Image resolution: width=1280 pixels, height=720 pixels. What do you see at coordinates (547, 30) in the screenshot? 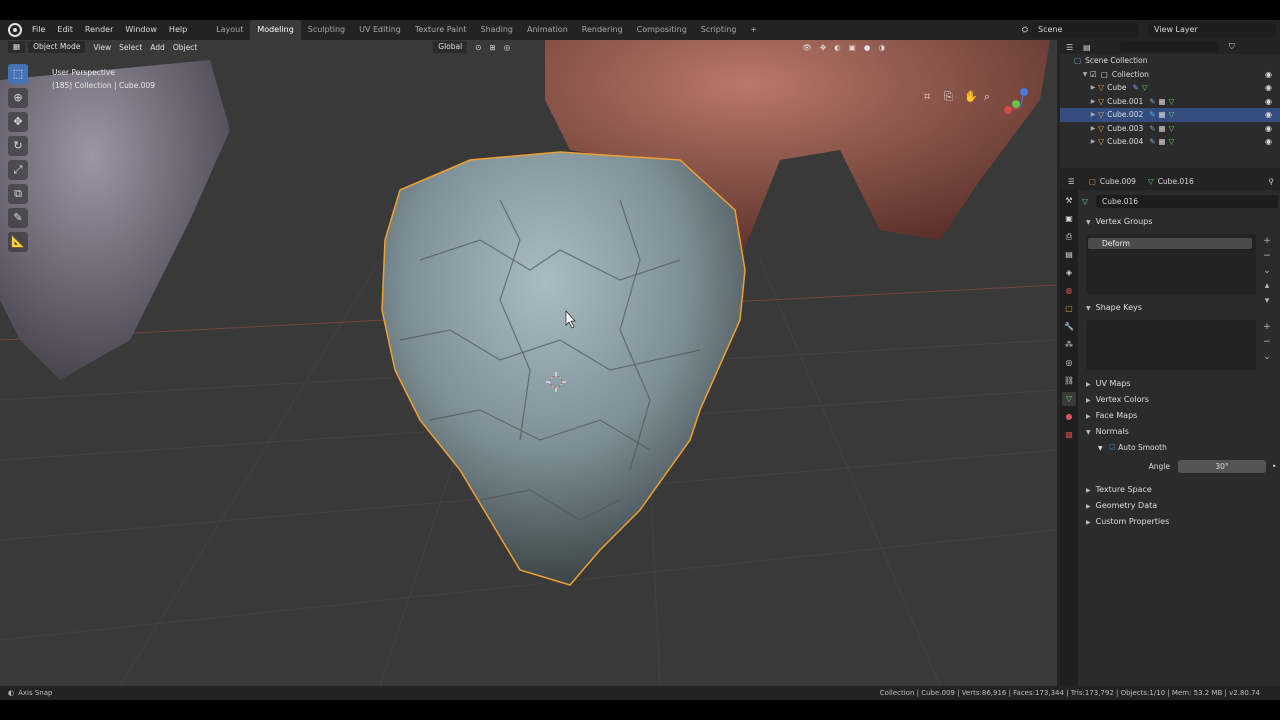
I see `tab-animation: Animation` at bounding box center [547, 30].